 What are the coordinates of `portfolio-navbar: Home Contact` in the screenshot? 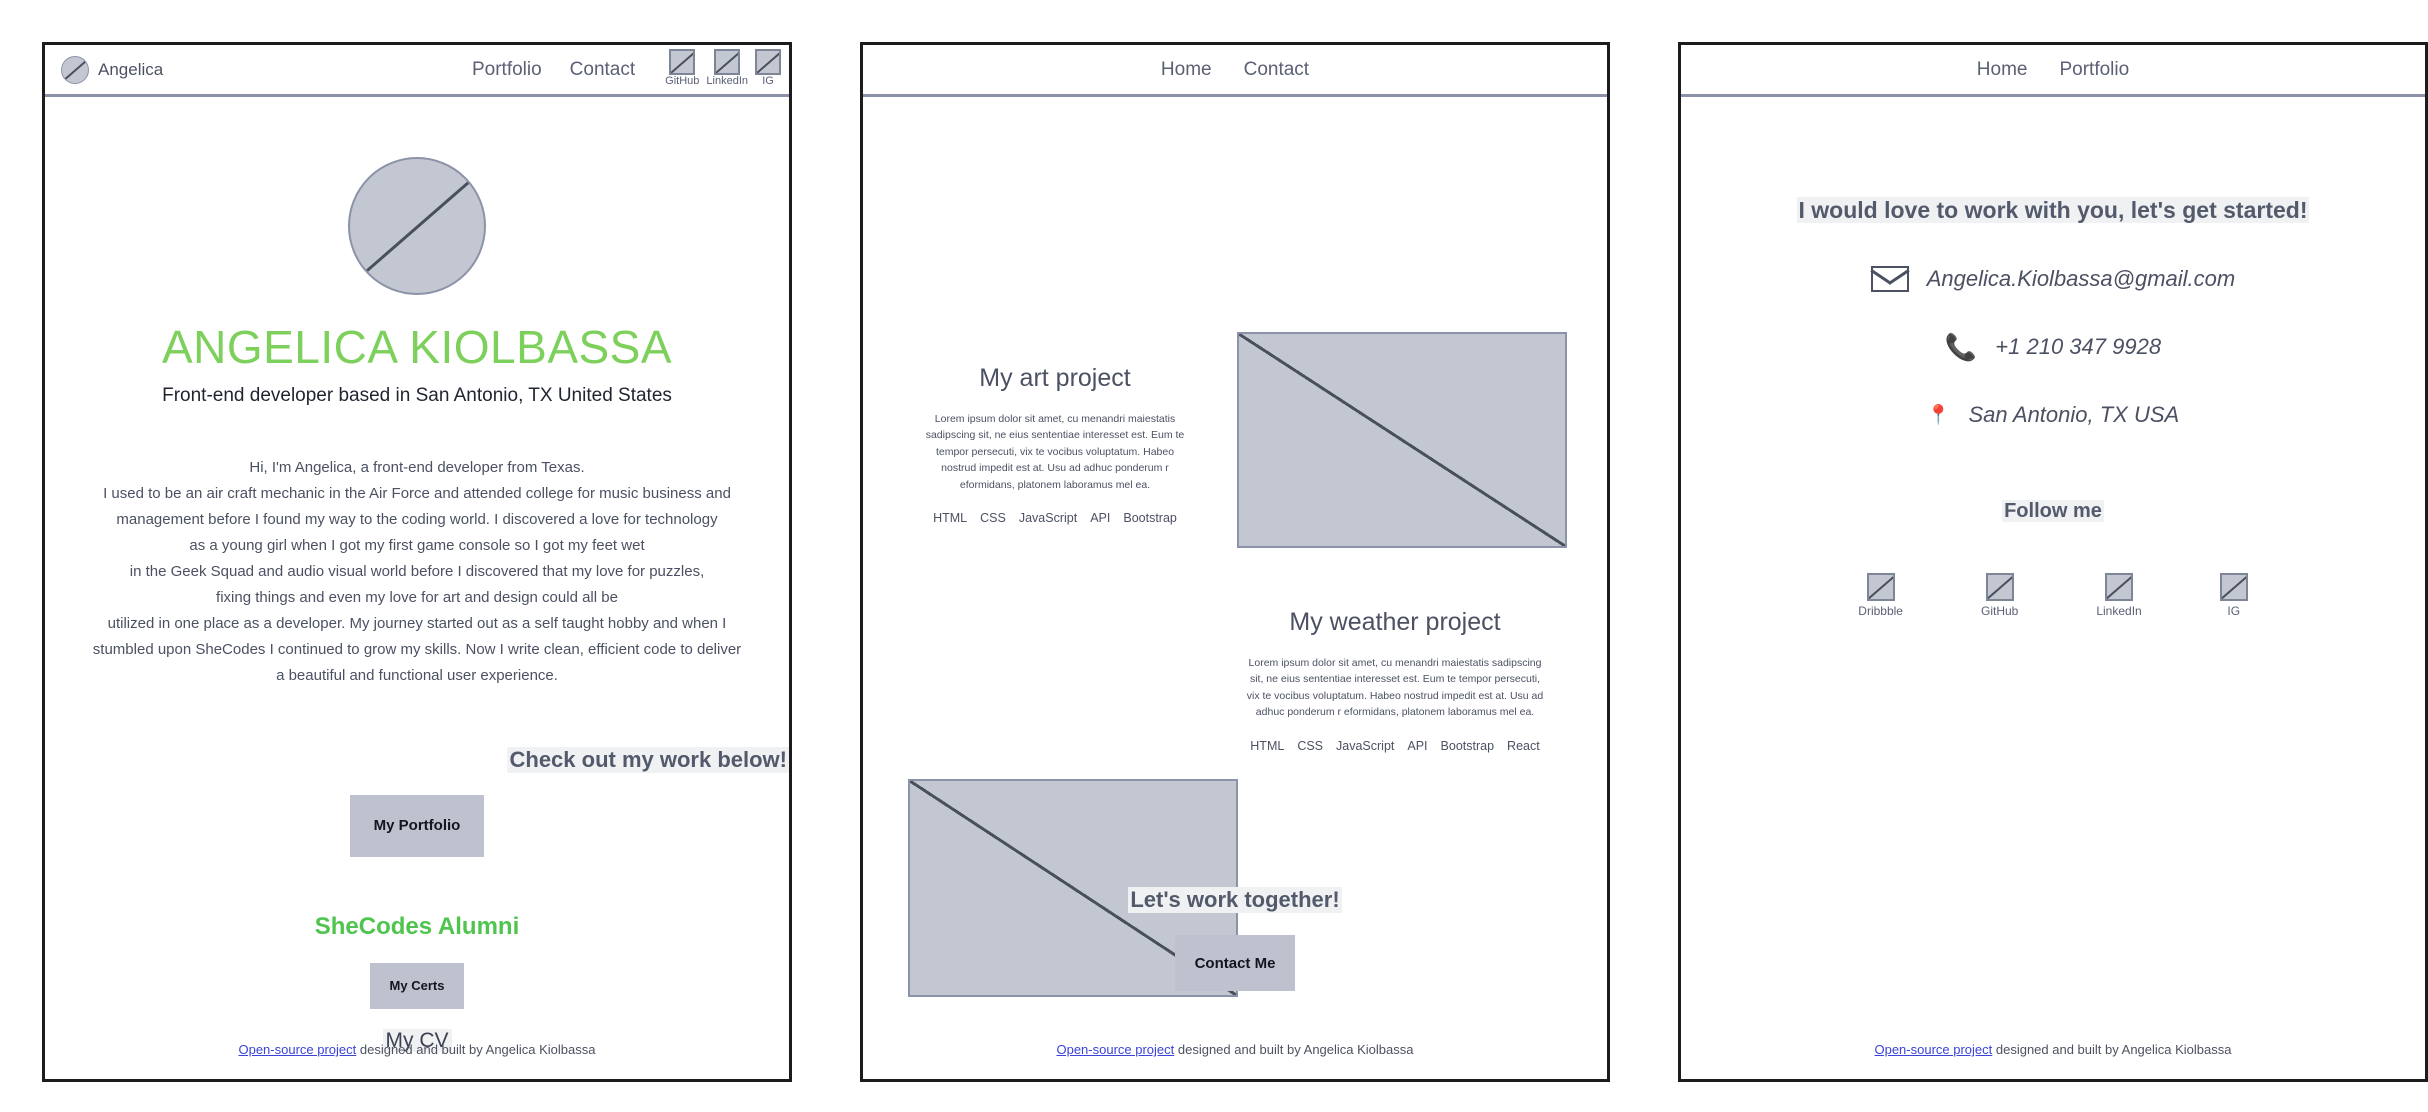 It's located at (1235, 71).